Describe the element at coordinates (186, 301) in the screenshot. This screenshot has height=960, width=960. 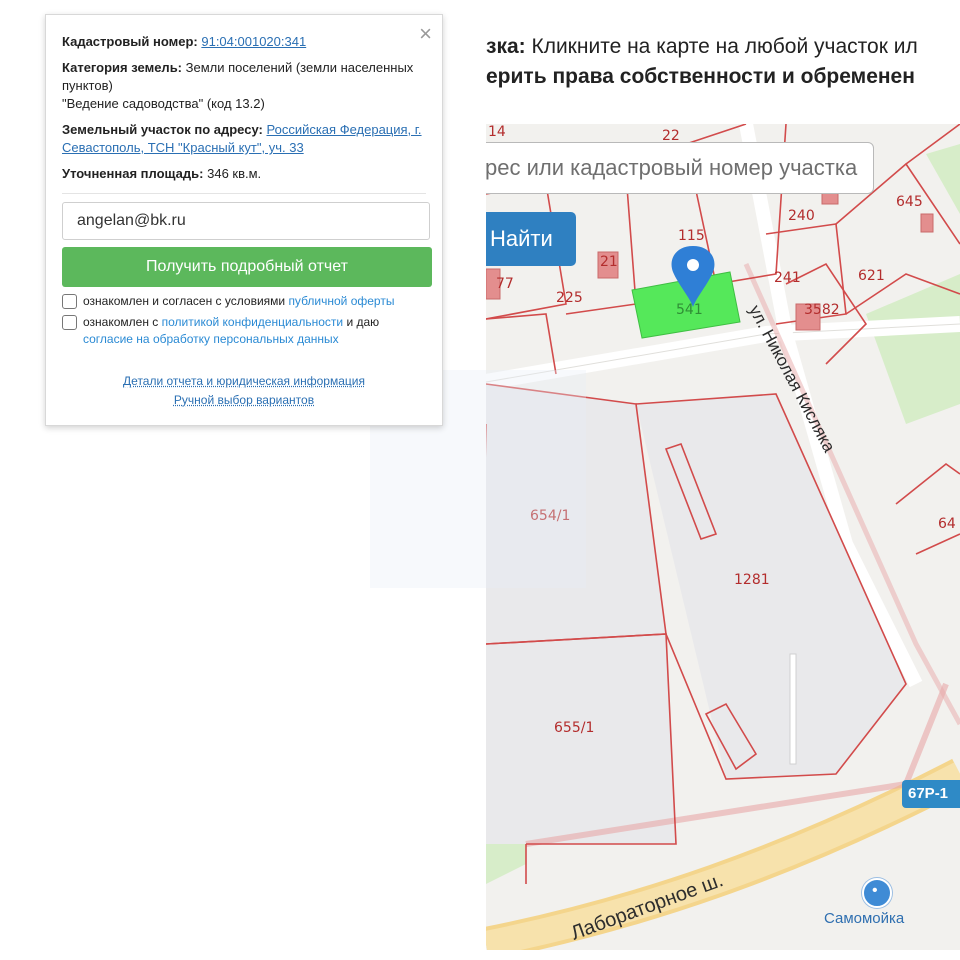
I see `consent-offer-text: ознакомлен и согласен с условиями` at that location.